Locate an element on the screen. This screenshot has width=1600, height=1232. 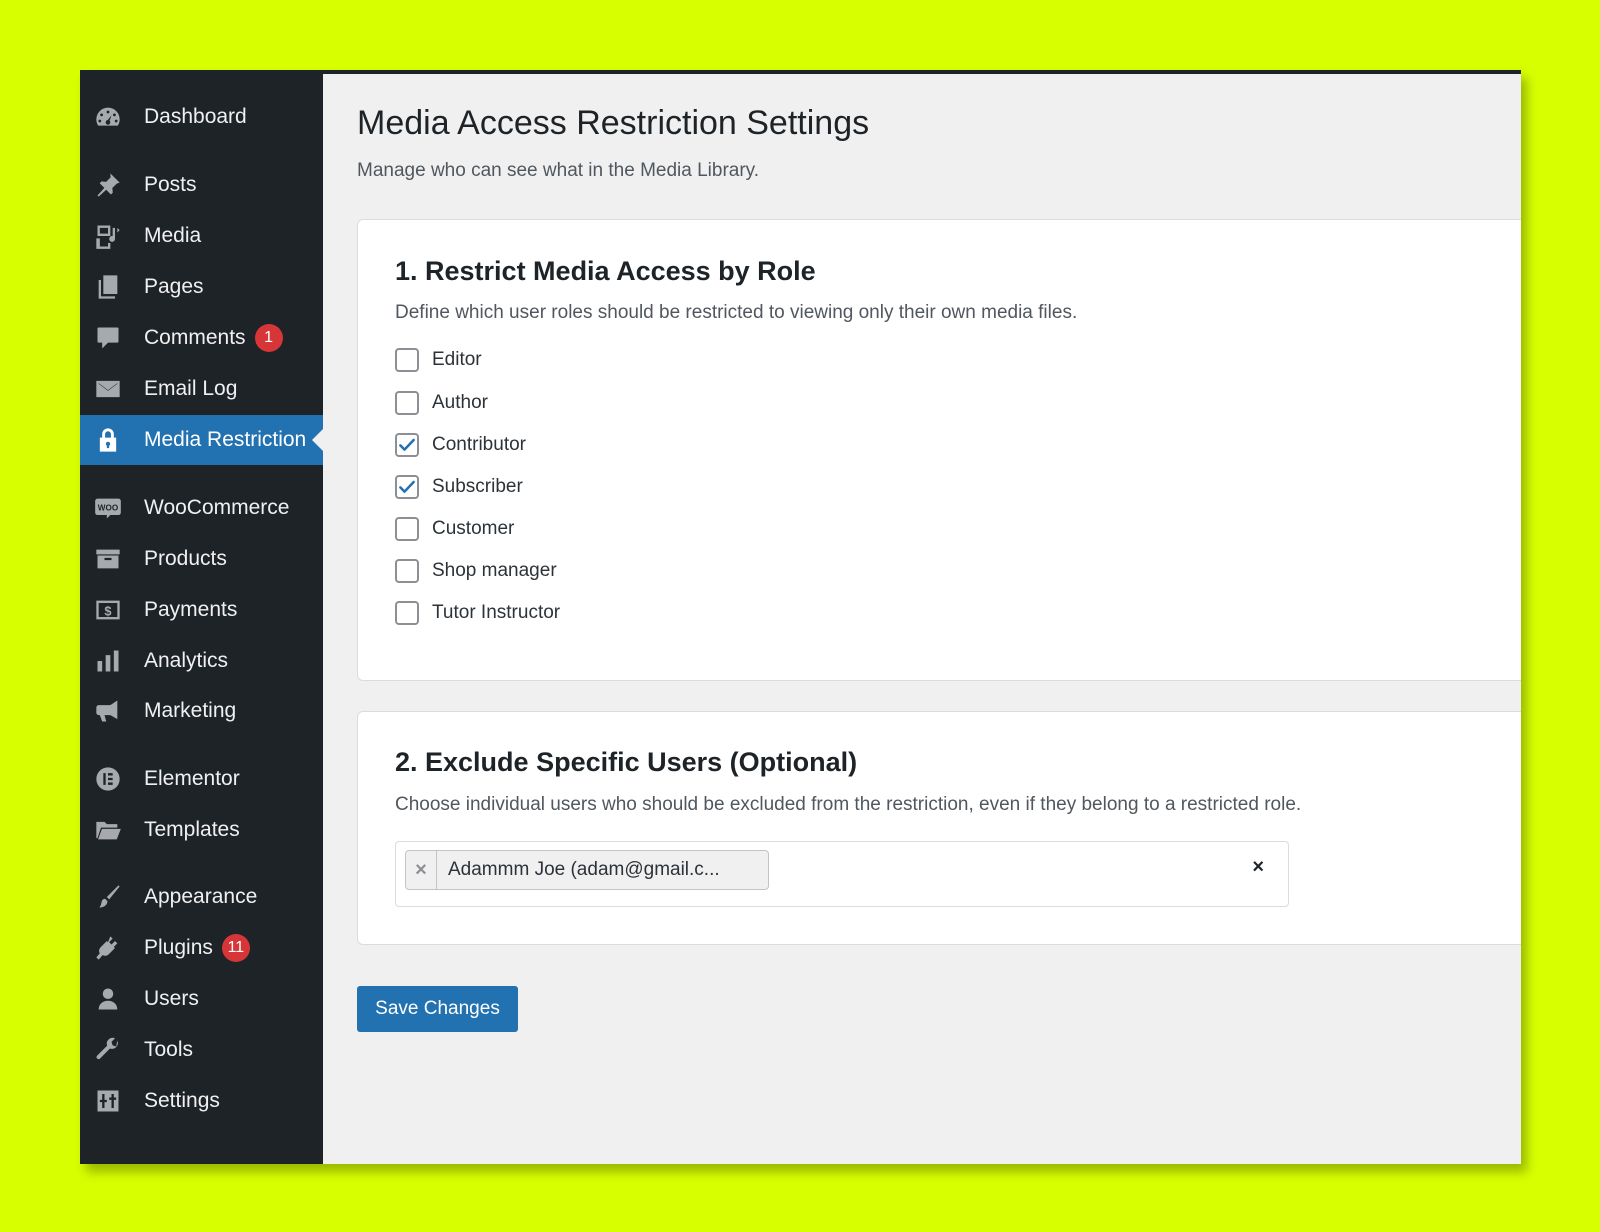
sidebar-item-media-restriction: Media Restriction is located at coordinates (201, 440).